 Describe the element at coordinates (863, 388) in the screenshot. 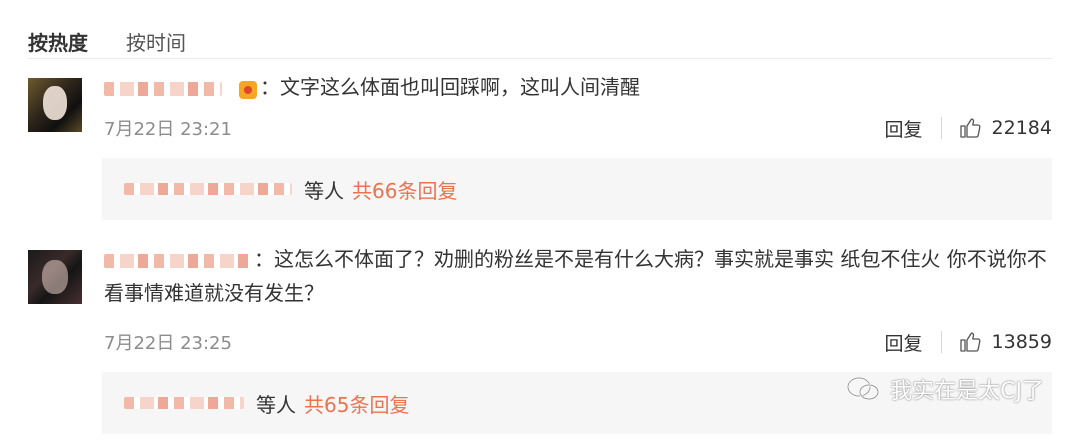

I see `wechat-icon` at that location.